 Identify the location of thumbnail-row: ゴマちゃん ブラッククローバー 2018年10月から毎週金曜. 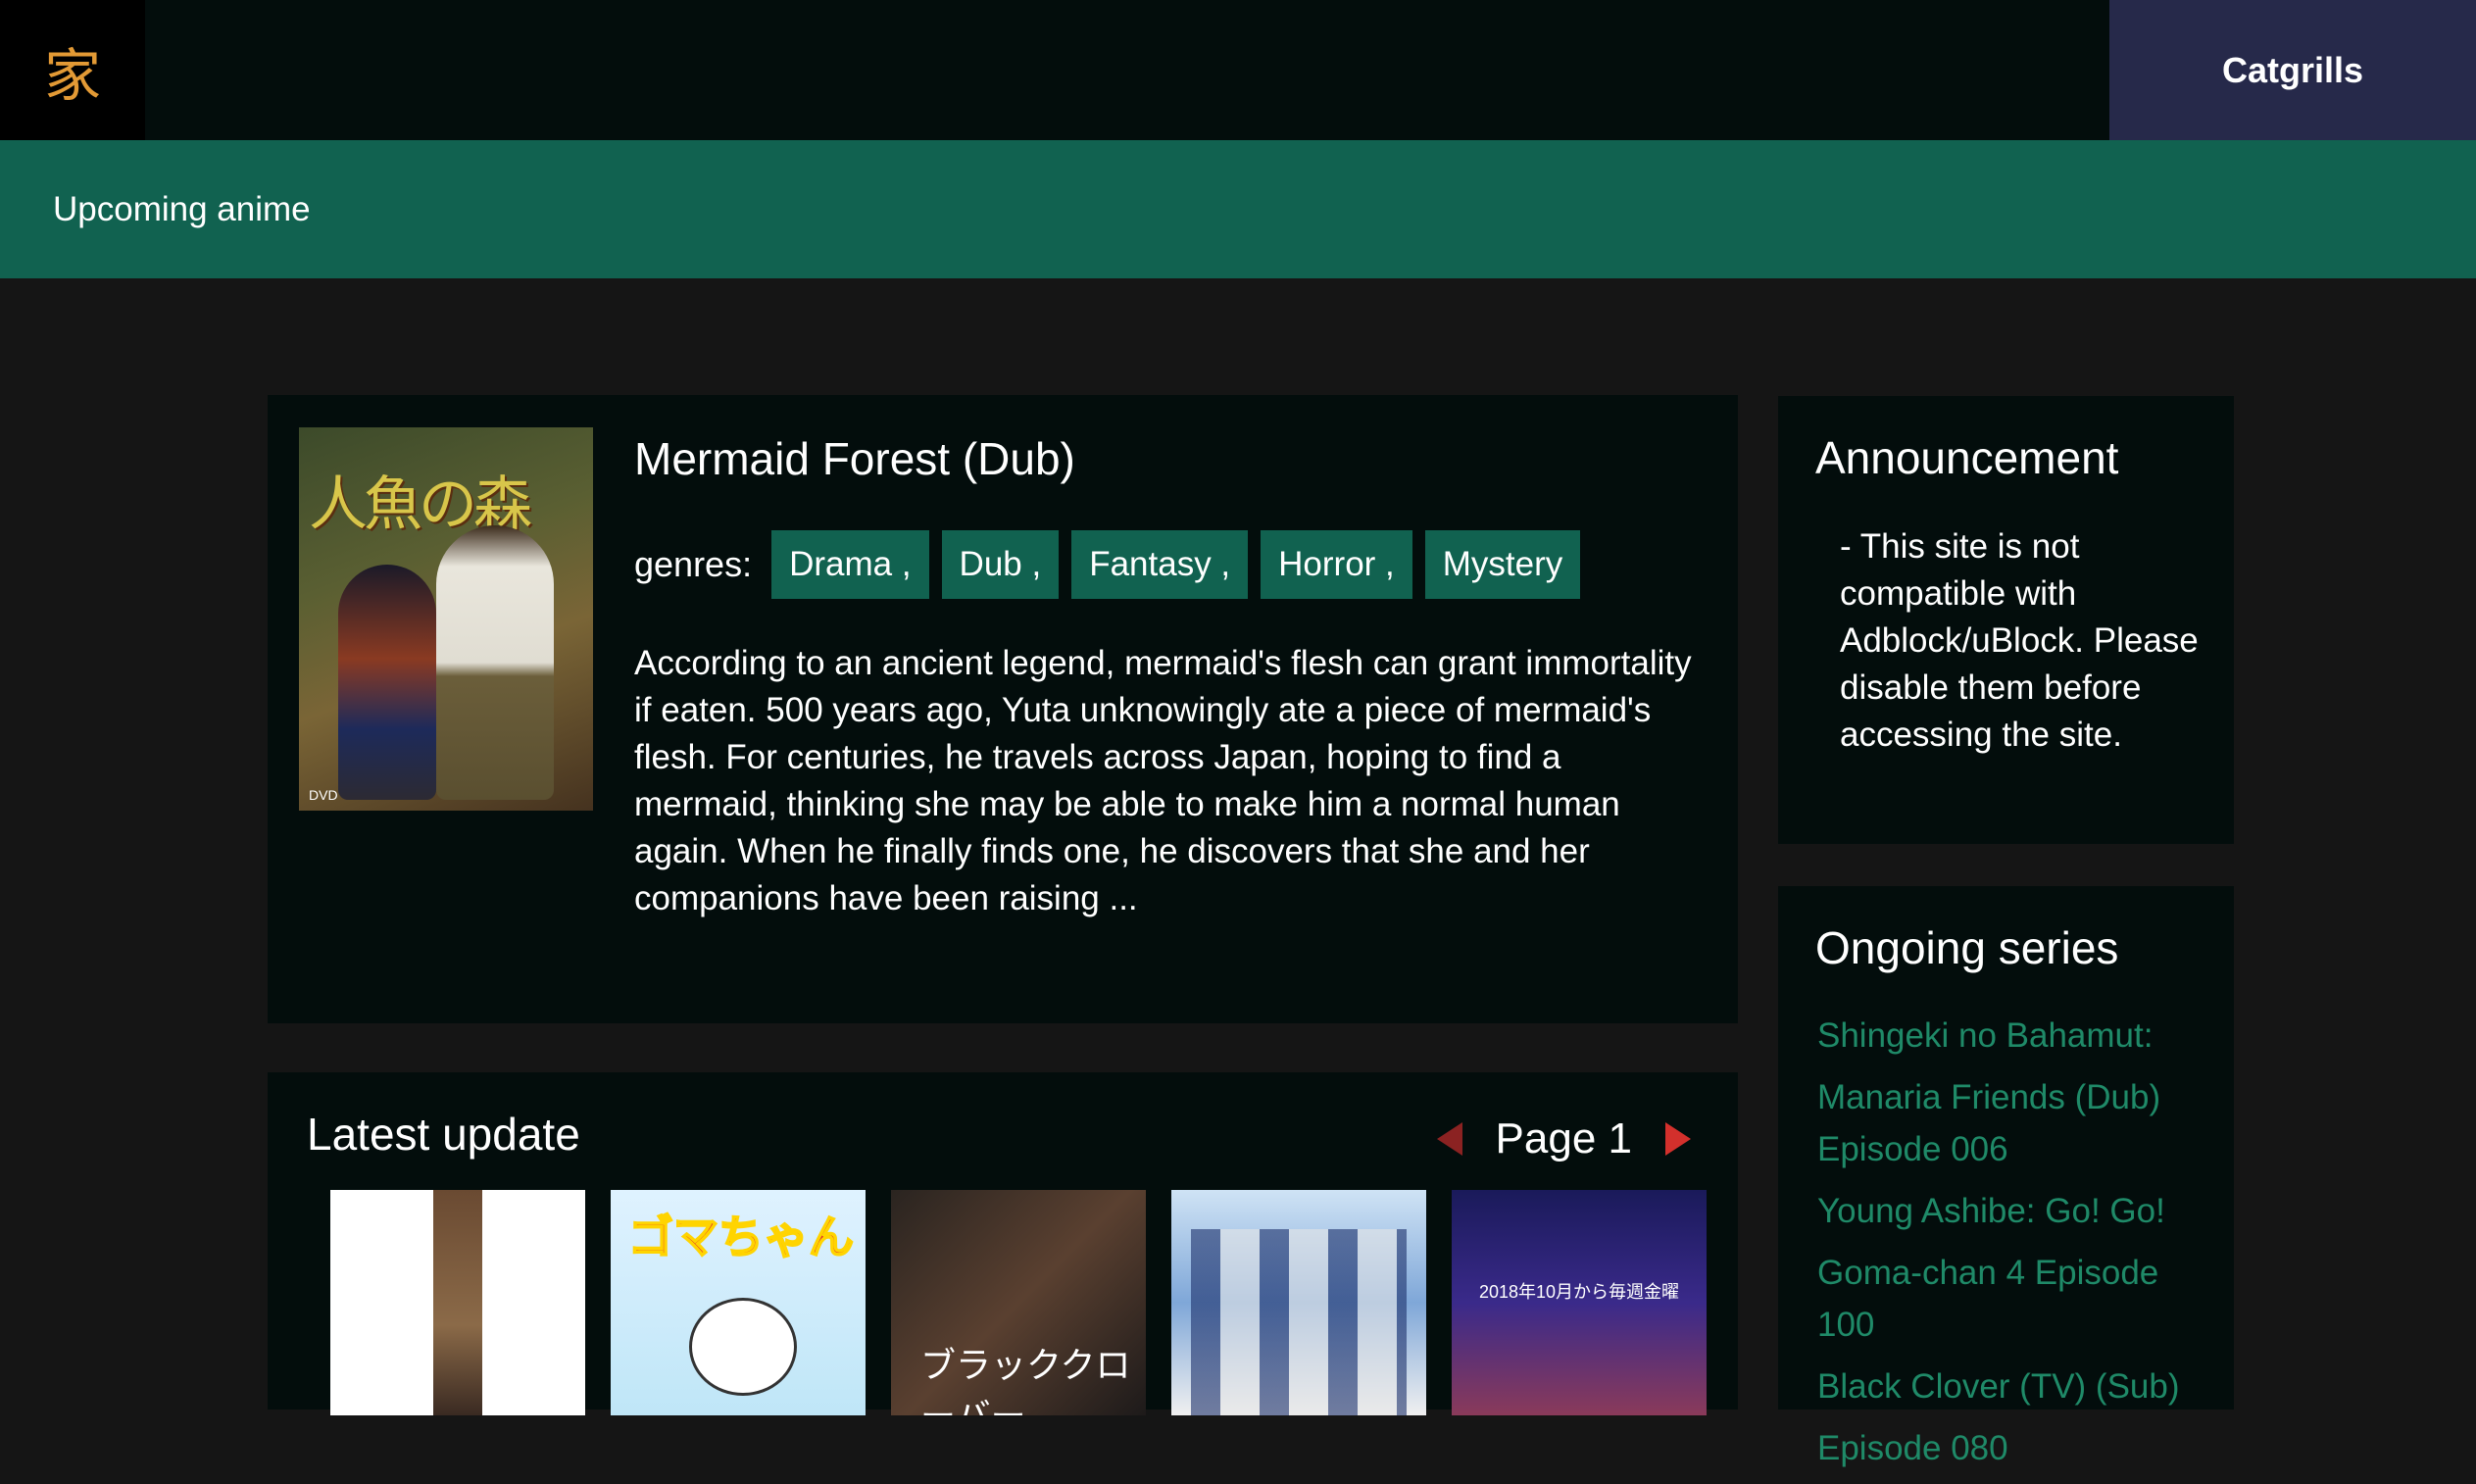
(1031, 1303).